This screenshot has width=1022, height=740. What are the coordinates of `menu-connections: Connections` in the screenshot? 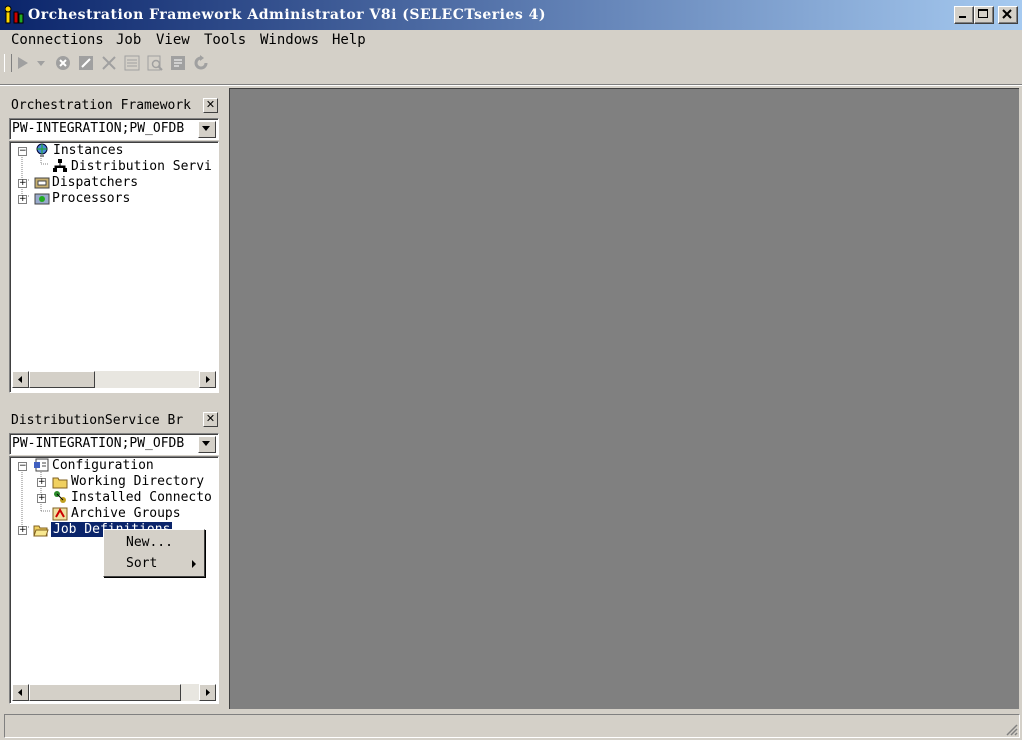 It's located at (57, 40).